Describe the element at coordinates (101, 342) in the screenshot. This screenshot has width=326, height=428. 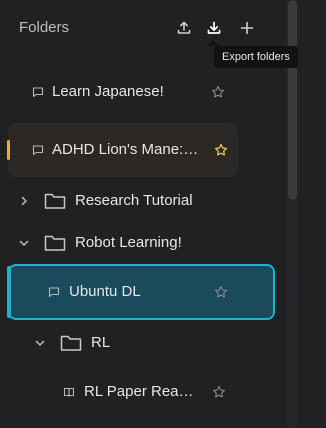
I see `folder-item-label: RL` at that location.